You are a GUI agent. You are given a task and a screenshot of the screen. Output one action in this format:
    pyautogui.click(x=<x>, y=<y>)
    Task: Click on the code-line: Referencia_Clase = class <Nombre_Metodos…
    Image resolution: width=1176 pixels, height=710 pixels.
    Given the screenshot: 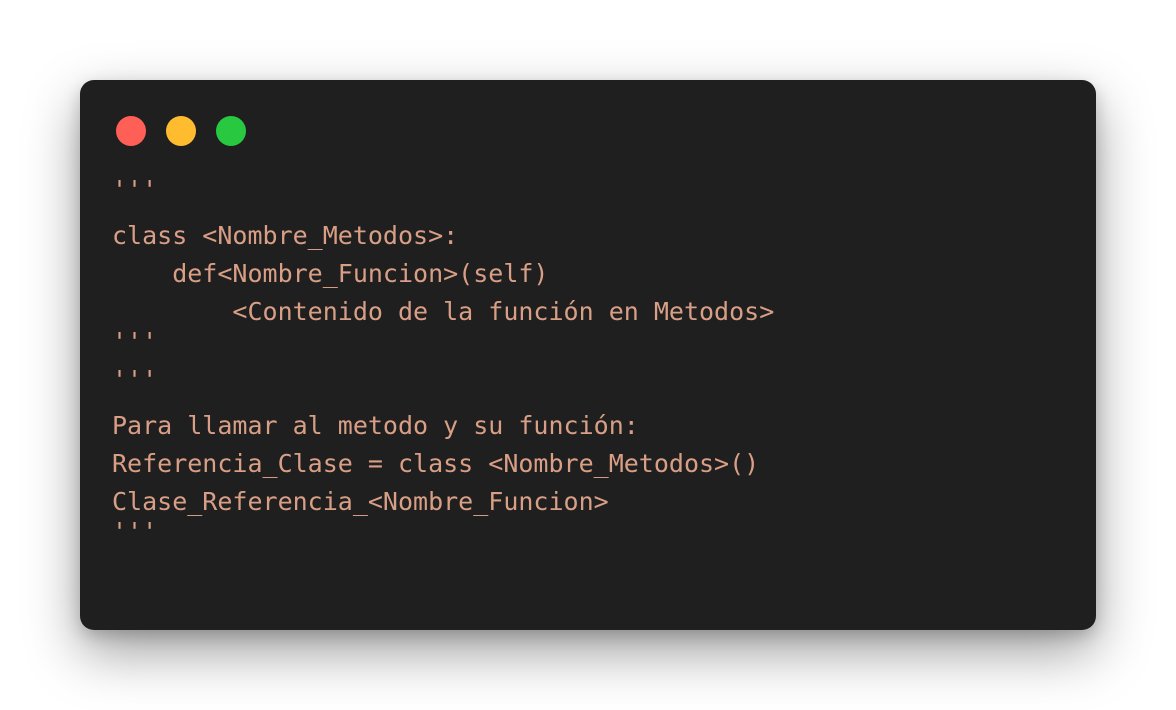 What is the action you would take?
    pyautogui.click(x=436, y=463)
    